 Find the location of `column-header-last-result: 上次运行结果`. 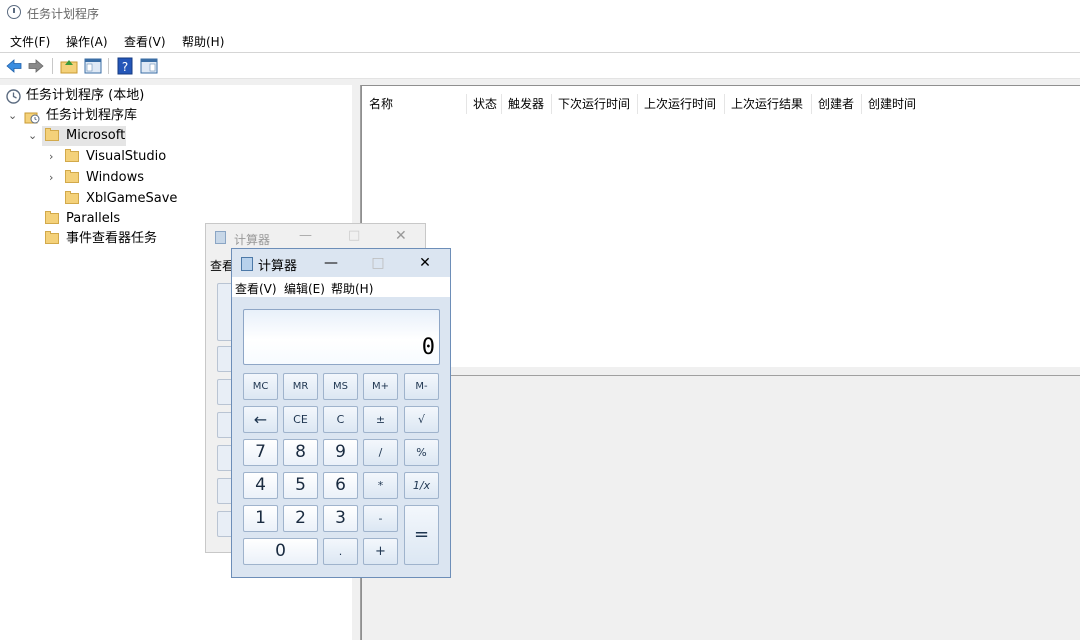

column-header-last-result: 上次运行结果 is located at coordinates (768, 104).